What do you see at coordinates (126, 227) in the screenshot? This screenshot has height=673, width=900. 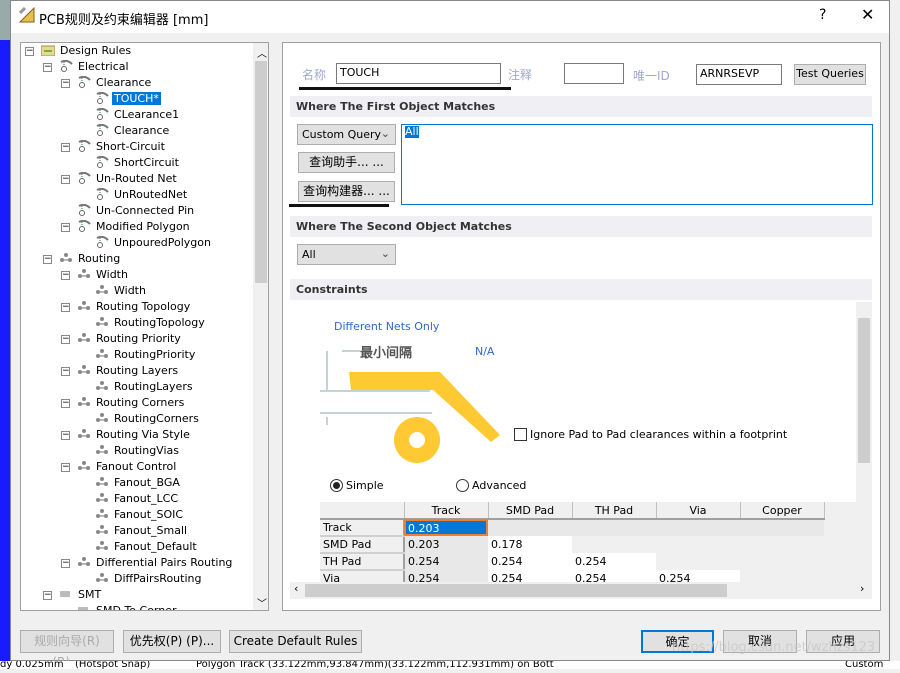 I see `tree-item: − Modified Polygon` at bounding box center [126, 227].